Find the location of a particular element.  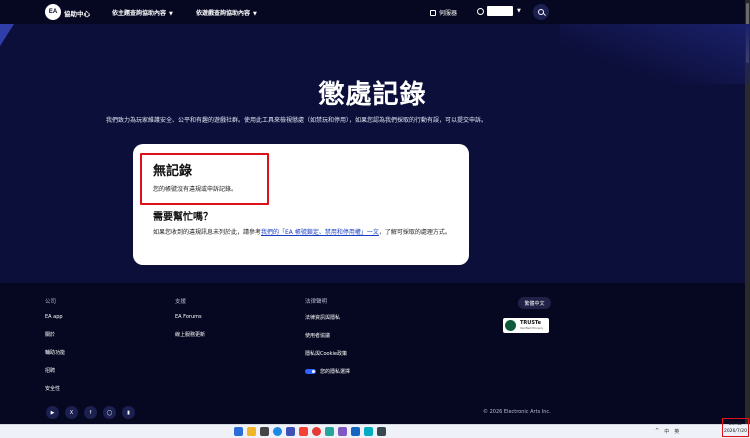

help-article-link: 我們的「EA 帳號鎖定、禁用和停用權」一文 is located at coordinates (320, 232).